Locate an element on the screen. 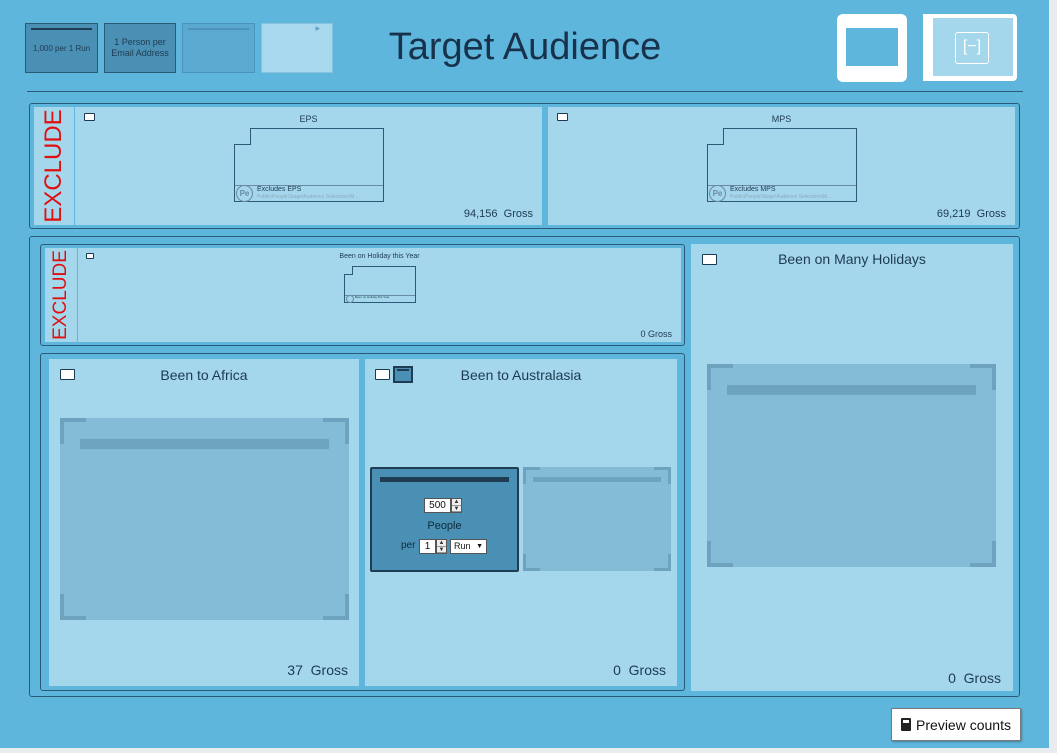 The width and height of the screenshot is (1057, 753). dedupe-button-label: 1 Person per Email Address is located at coordinates (140, 47).